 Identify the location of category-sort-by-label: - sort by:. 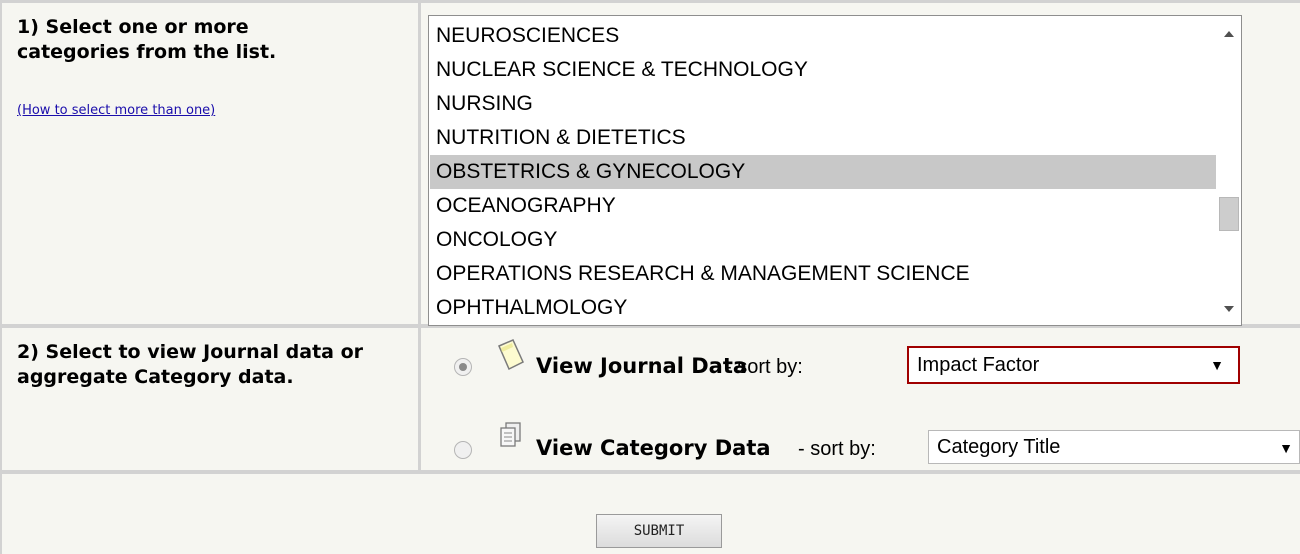
(837, 449).